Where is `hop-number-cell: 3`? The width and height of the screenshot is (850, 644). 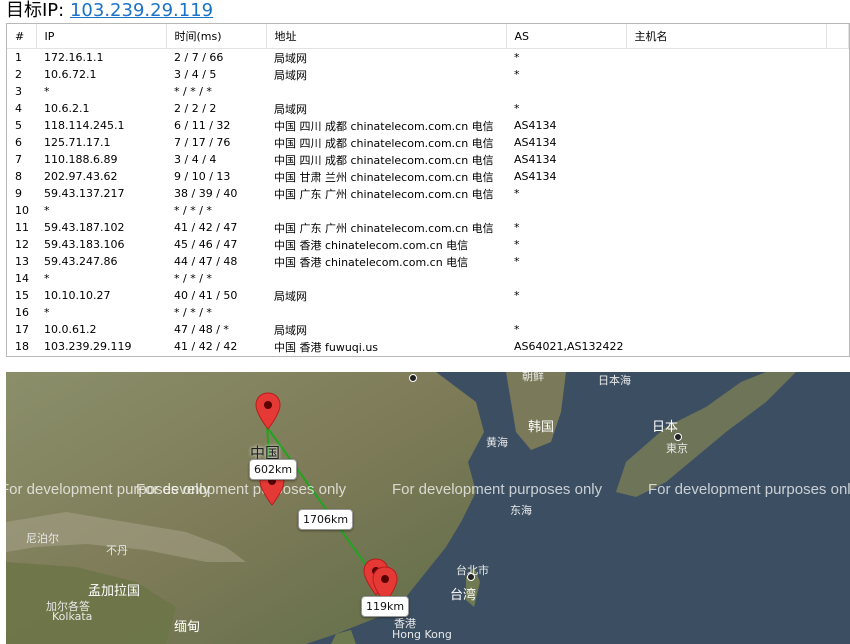 hop-number-cell: 3 is located at coordinates (18, 91).